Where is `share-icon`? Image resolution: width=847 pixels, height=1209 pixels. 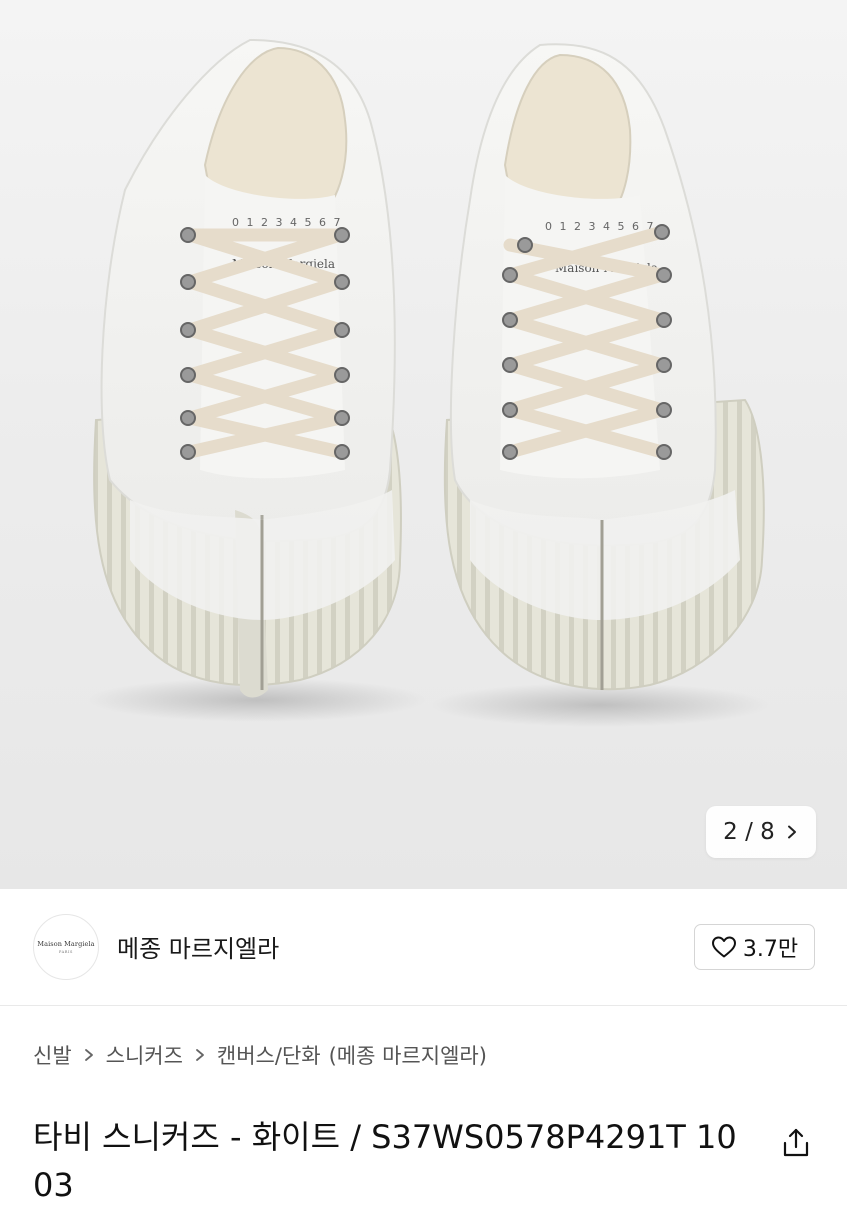
share-icon is located at coordinates (796, 1143).